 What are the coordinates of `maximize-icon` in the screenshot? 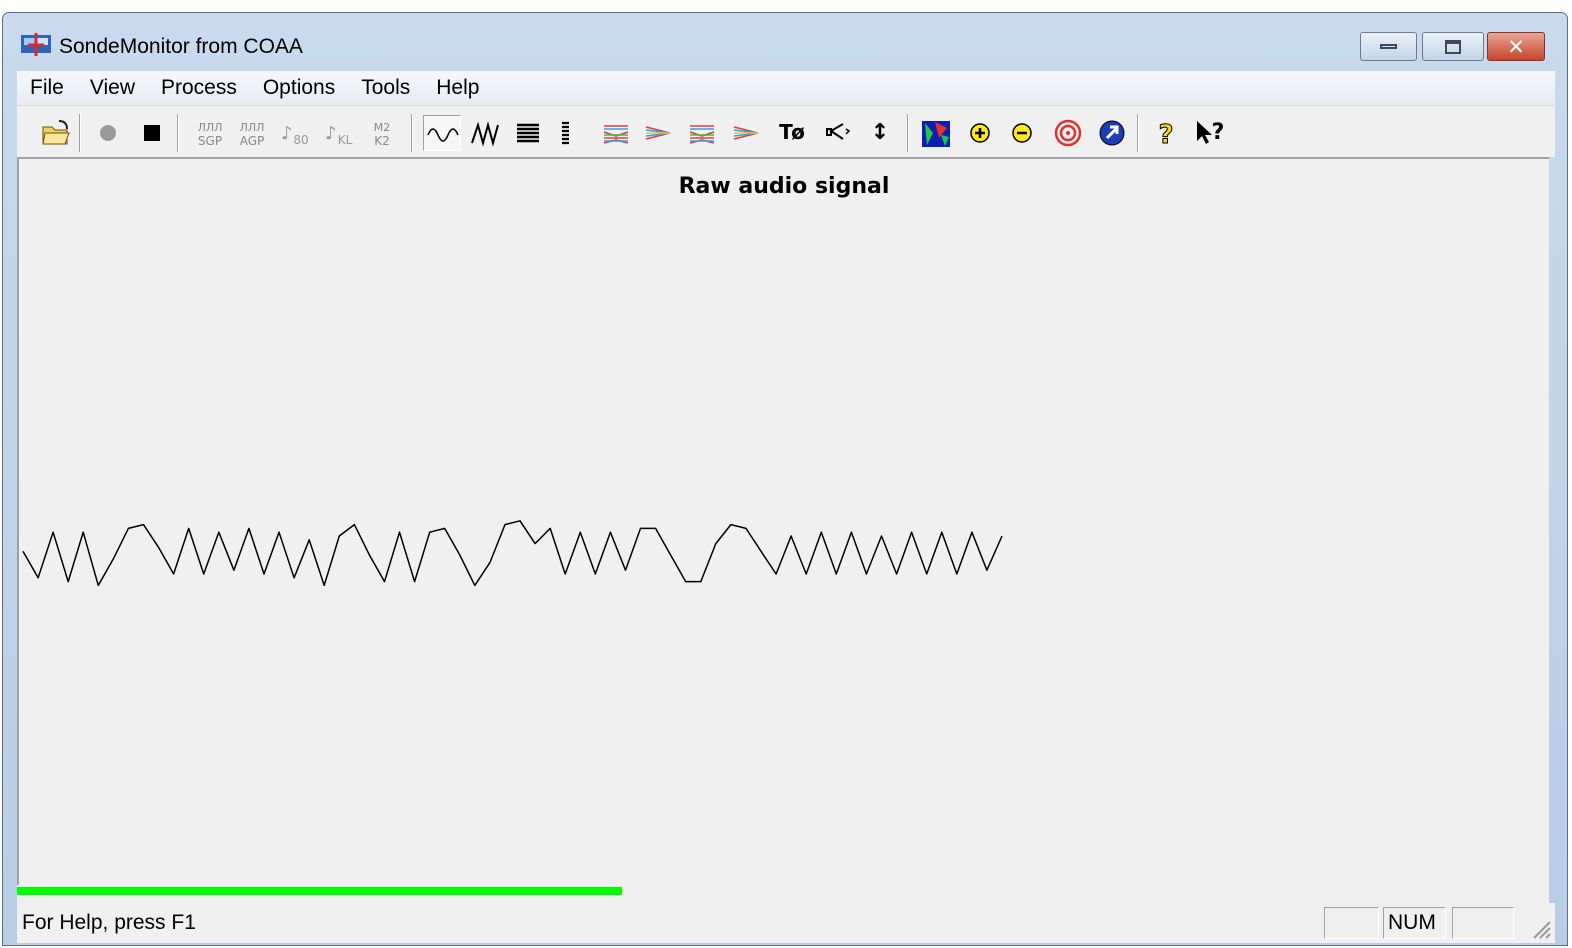 It's located at (1453, 46).